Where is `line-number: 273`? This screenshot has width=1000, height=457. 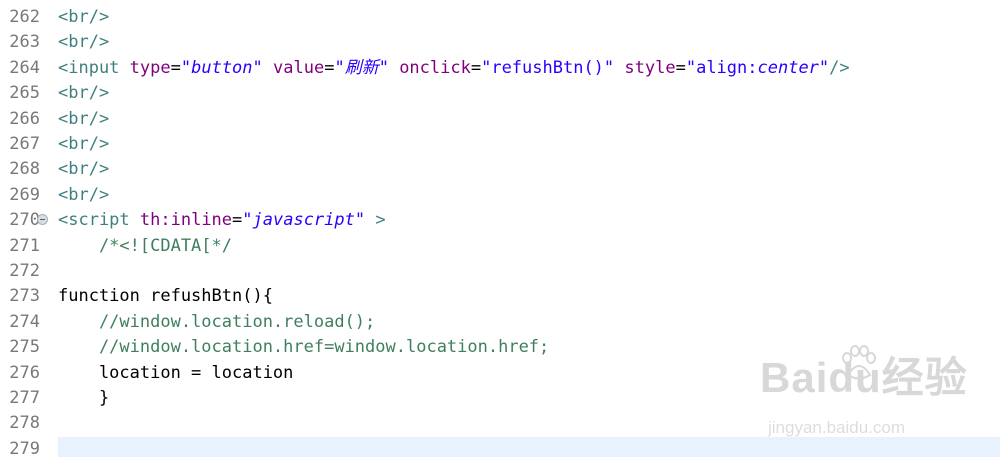
line-number: 273 is located at coordinates (24, 296).